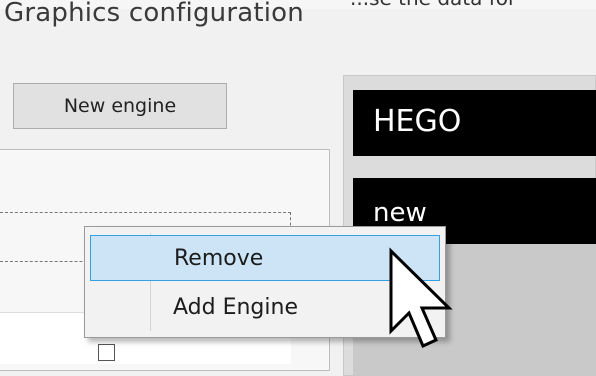  What do you see at coordinates (433, 4) in the screenshot?
I see `top-cropped-text: ...se the data for` at bounding box center [433, 4].